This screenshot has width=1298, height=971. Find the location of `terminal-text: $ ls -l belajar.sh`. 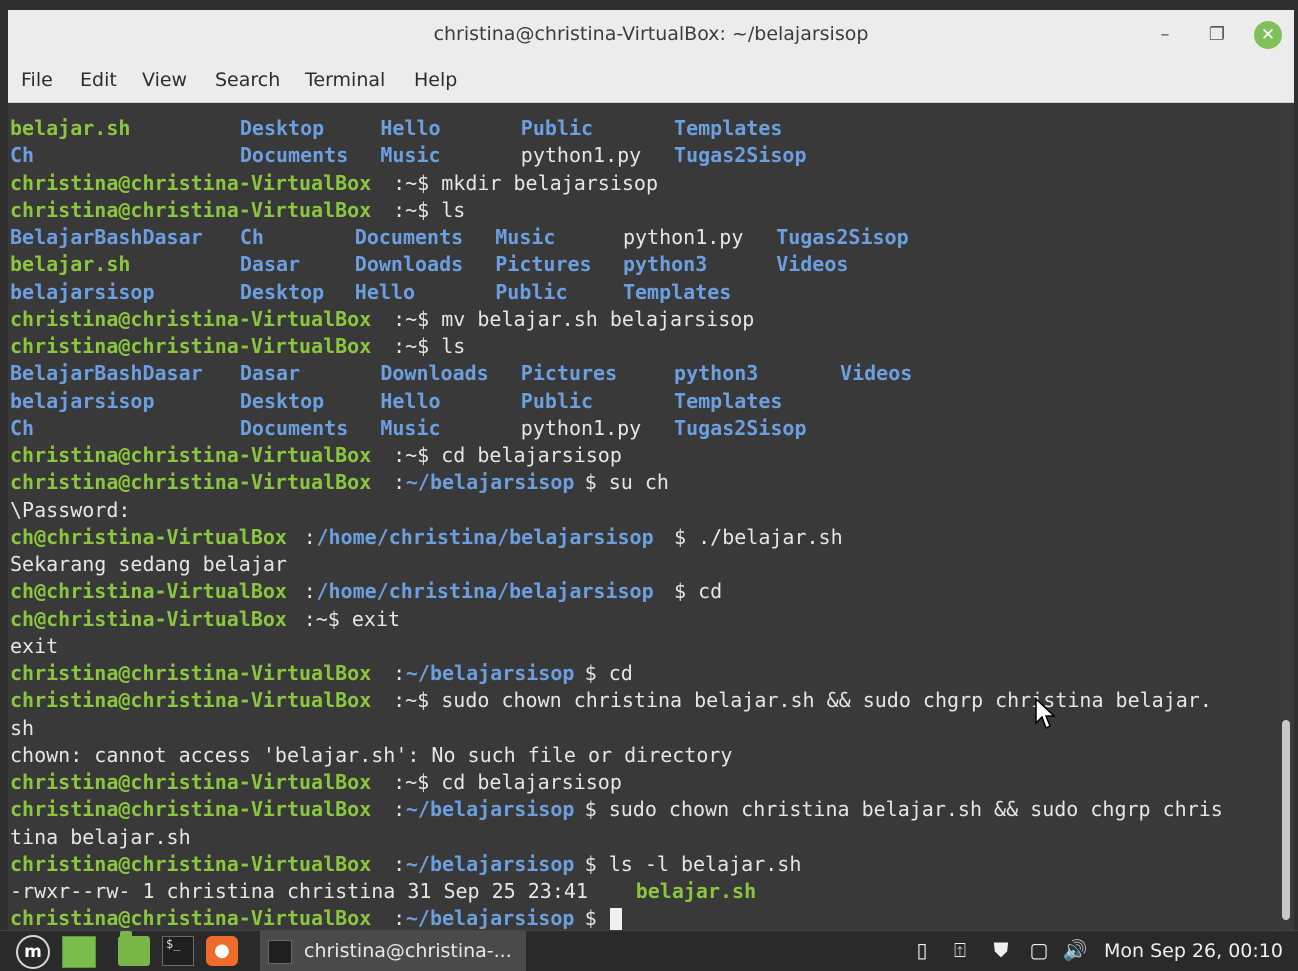

terminal-text: $ ls -l belajar.sh is located at coordinates (693, 863).